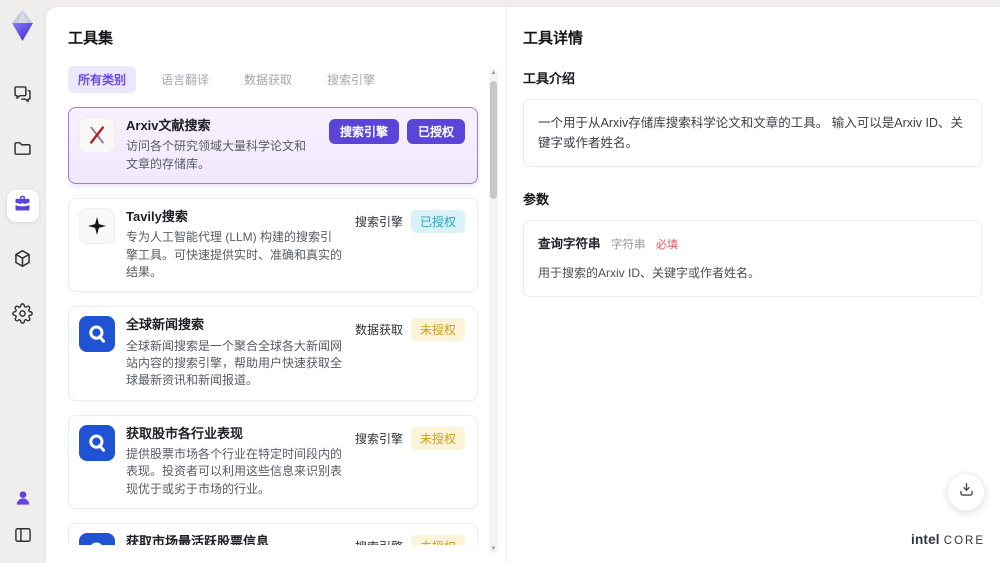 The image size is (1000, 563). I want to click on category-tabs: 所有类别 语言翻译 数据获取 搜索引擎, so click(274, 79).